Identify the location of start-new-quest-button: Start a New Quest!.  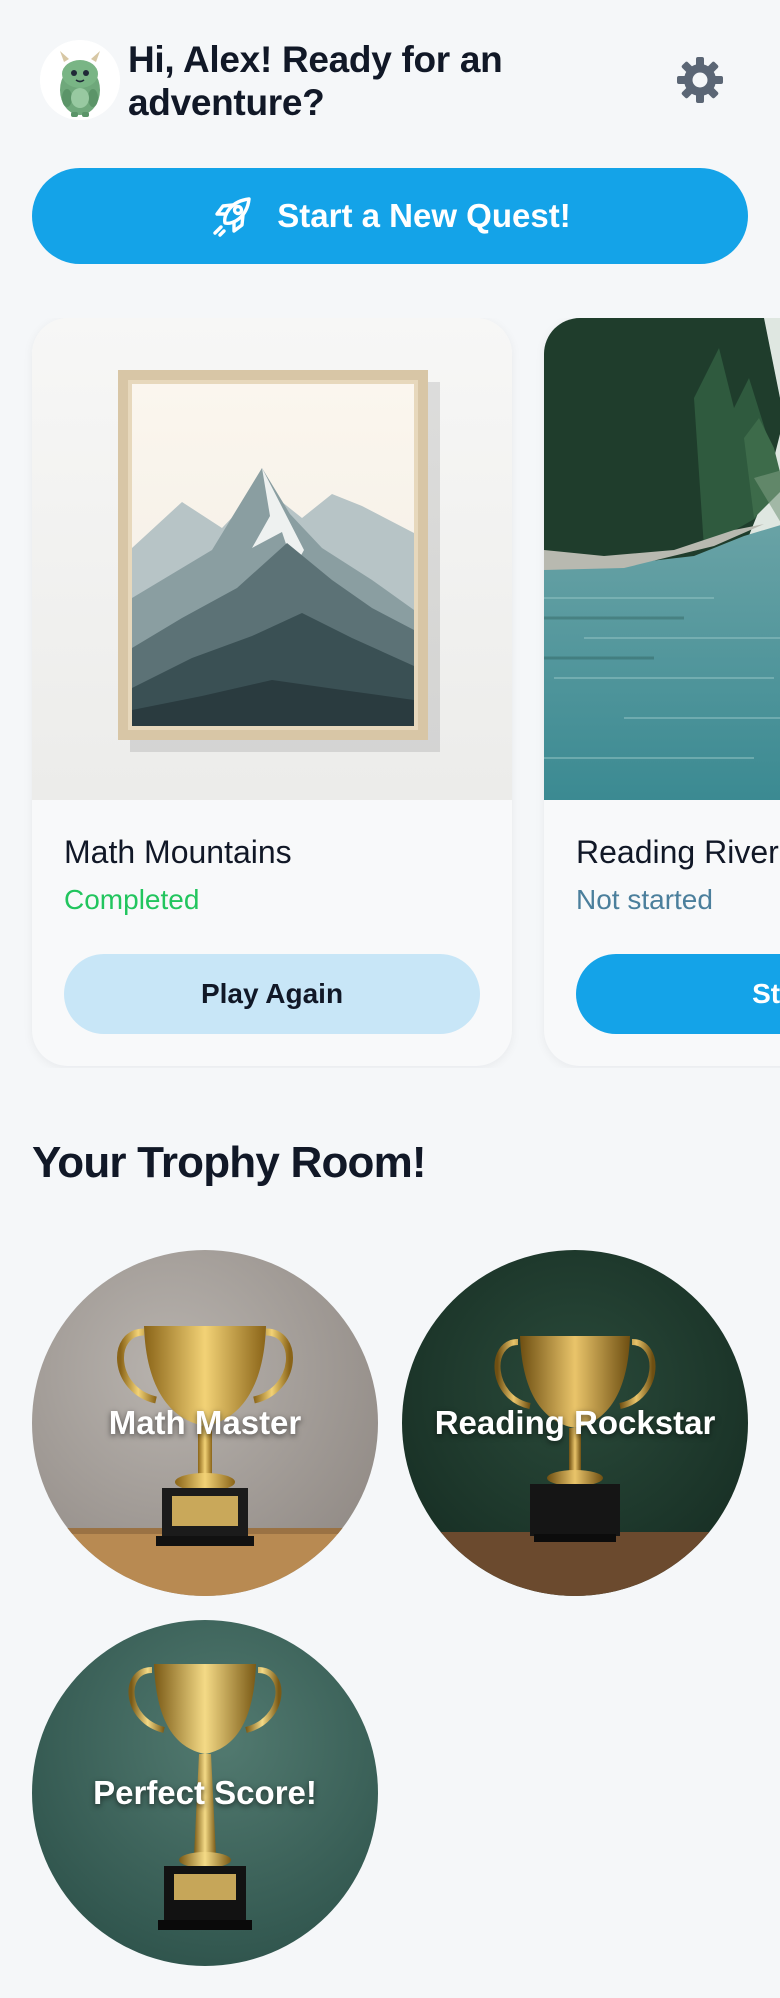
(390, 216).